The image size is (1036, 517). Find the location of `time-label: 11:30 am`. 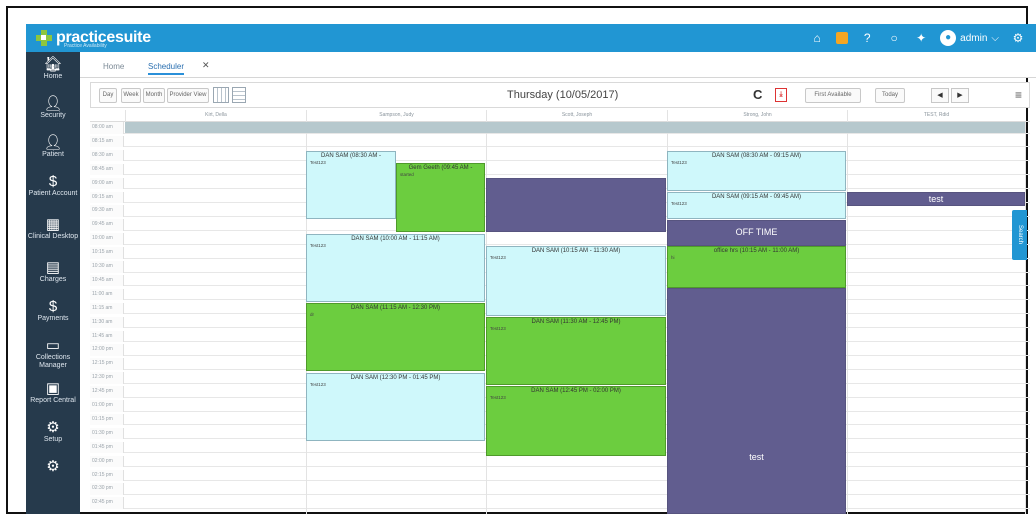

time-label: 11:30 am is located at coordinates (107, 322).